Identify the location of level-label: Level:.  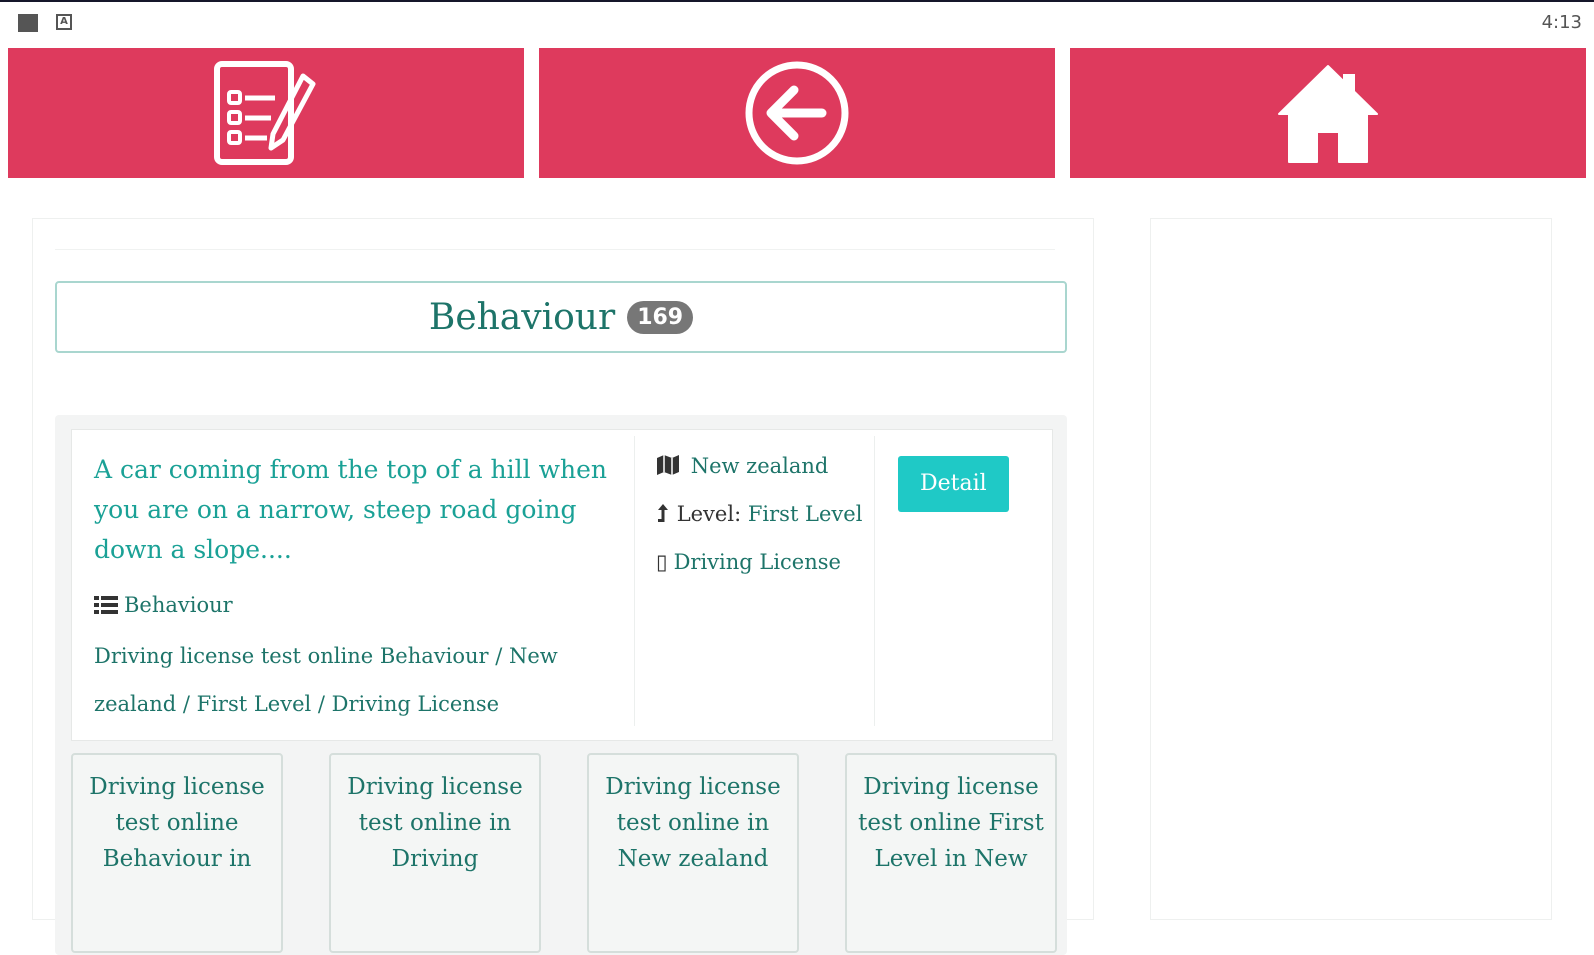
(709, 514).